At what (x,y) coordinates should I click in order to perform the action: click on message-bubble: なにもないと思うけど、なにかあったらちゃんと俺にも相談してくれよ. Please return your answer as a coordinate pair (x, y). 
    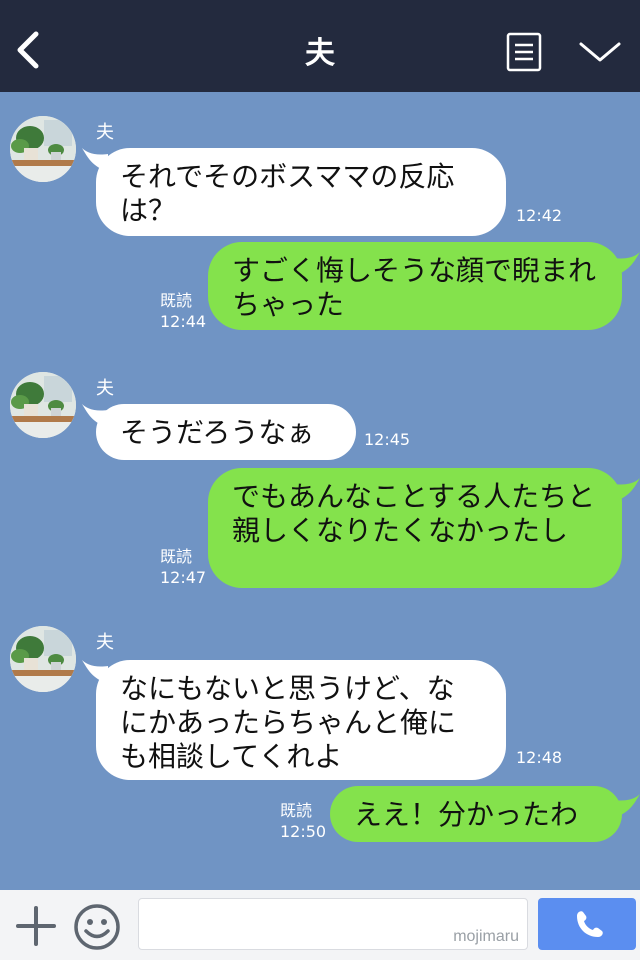
    Looking at the image, I should click on (301, 720).